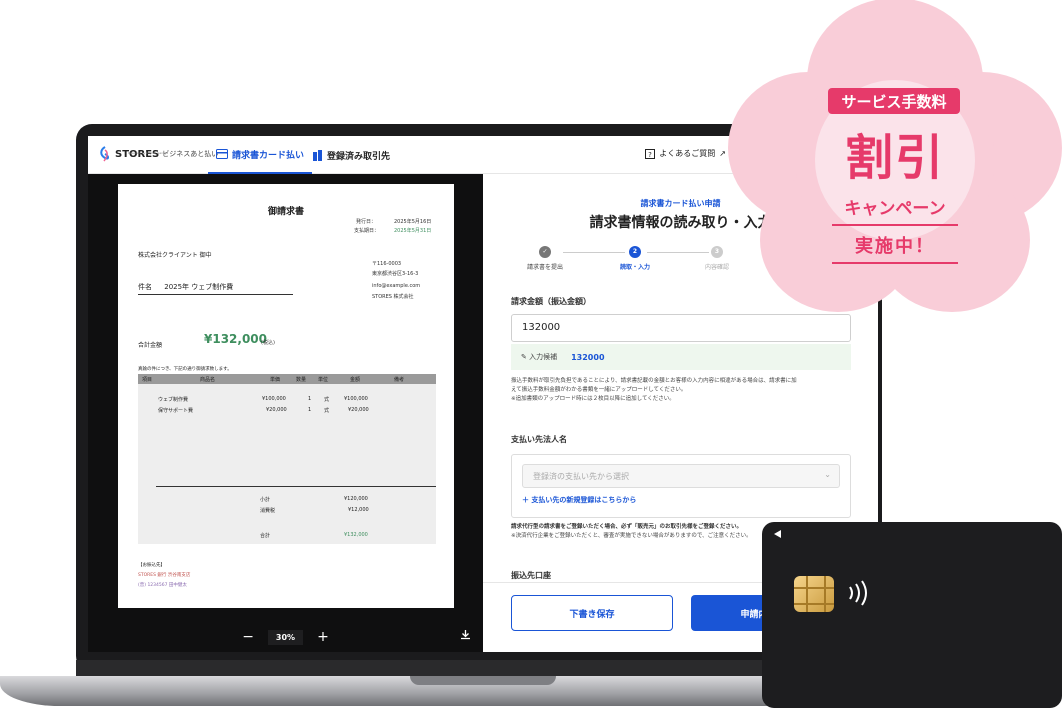  What do you see at coordinates (387, 264) in the screenshot?
I see `sender-postal: 〒116-0003` at bounding box center [387, 264].